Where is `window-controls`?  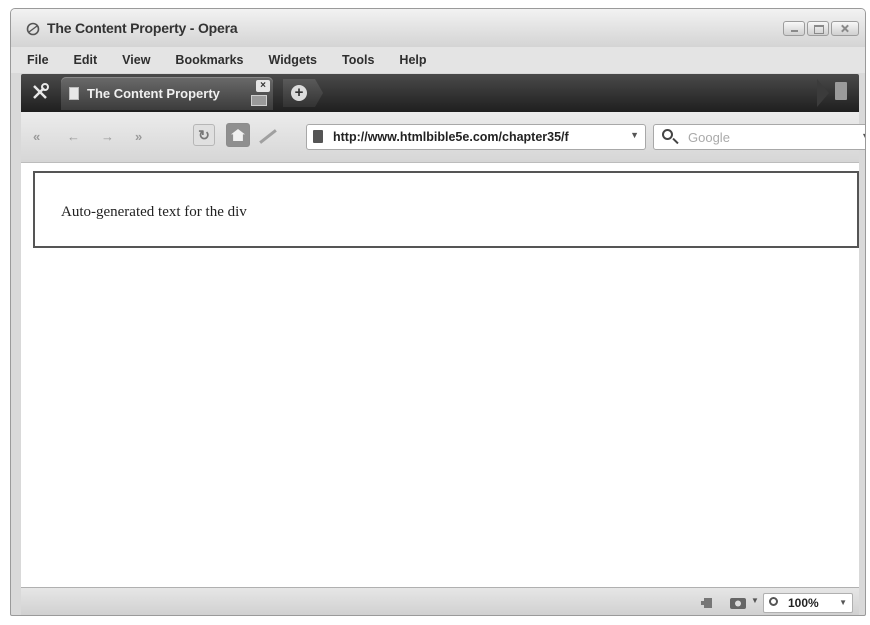
window-controls is located at coordinates (821, 28).